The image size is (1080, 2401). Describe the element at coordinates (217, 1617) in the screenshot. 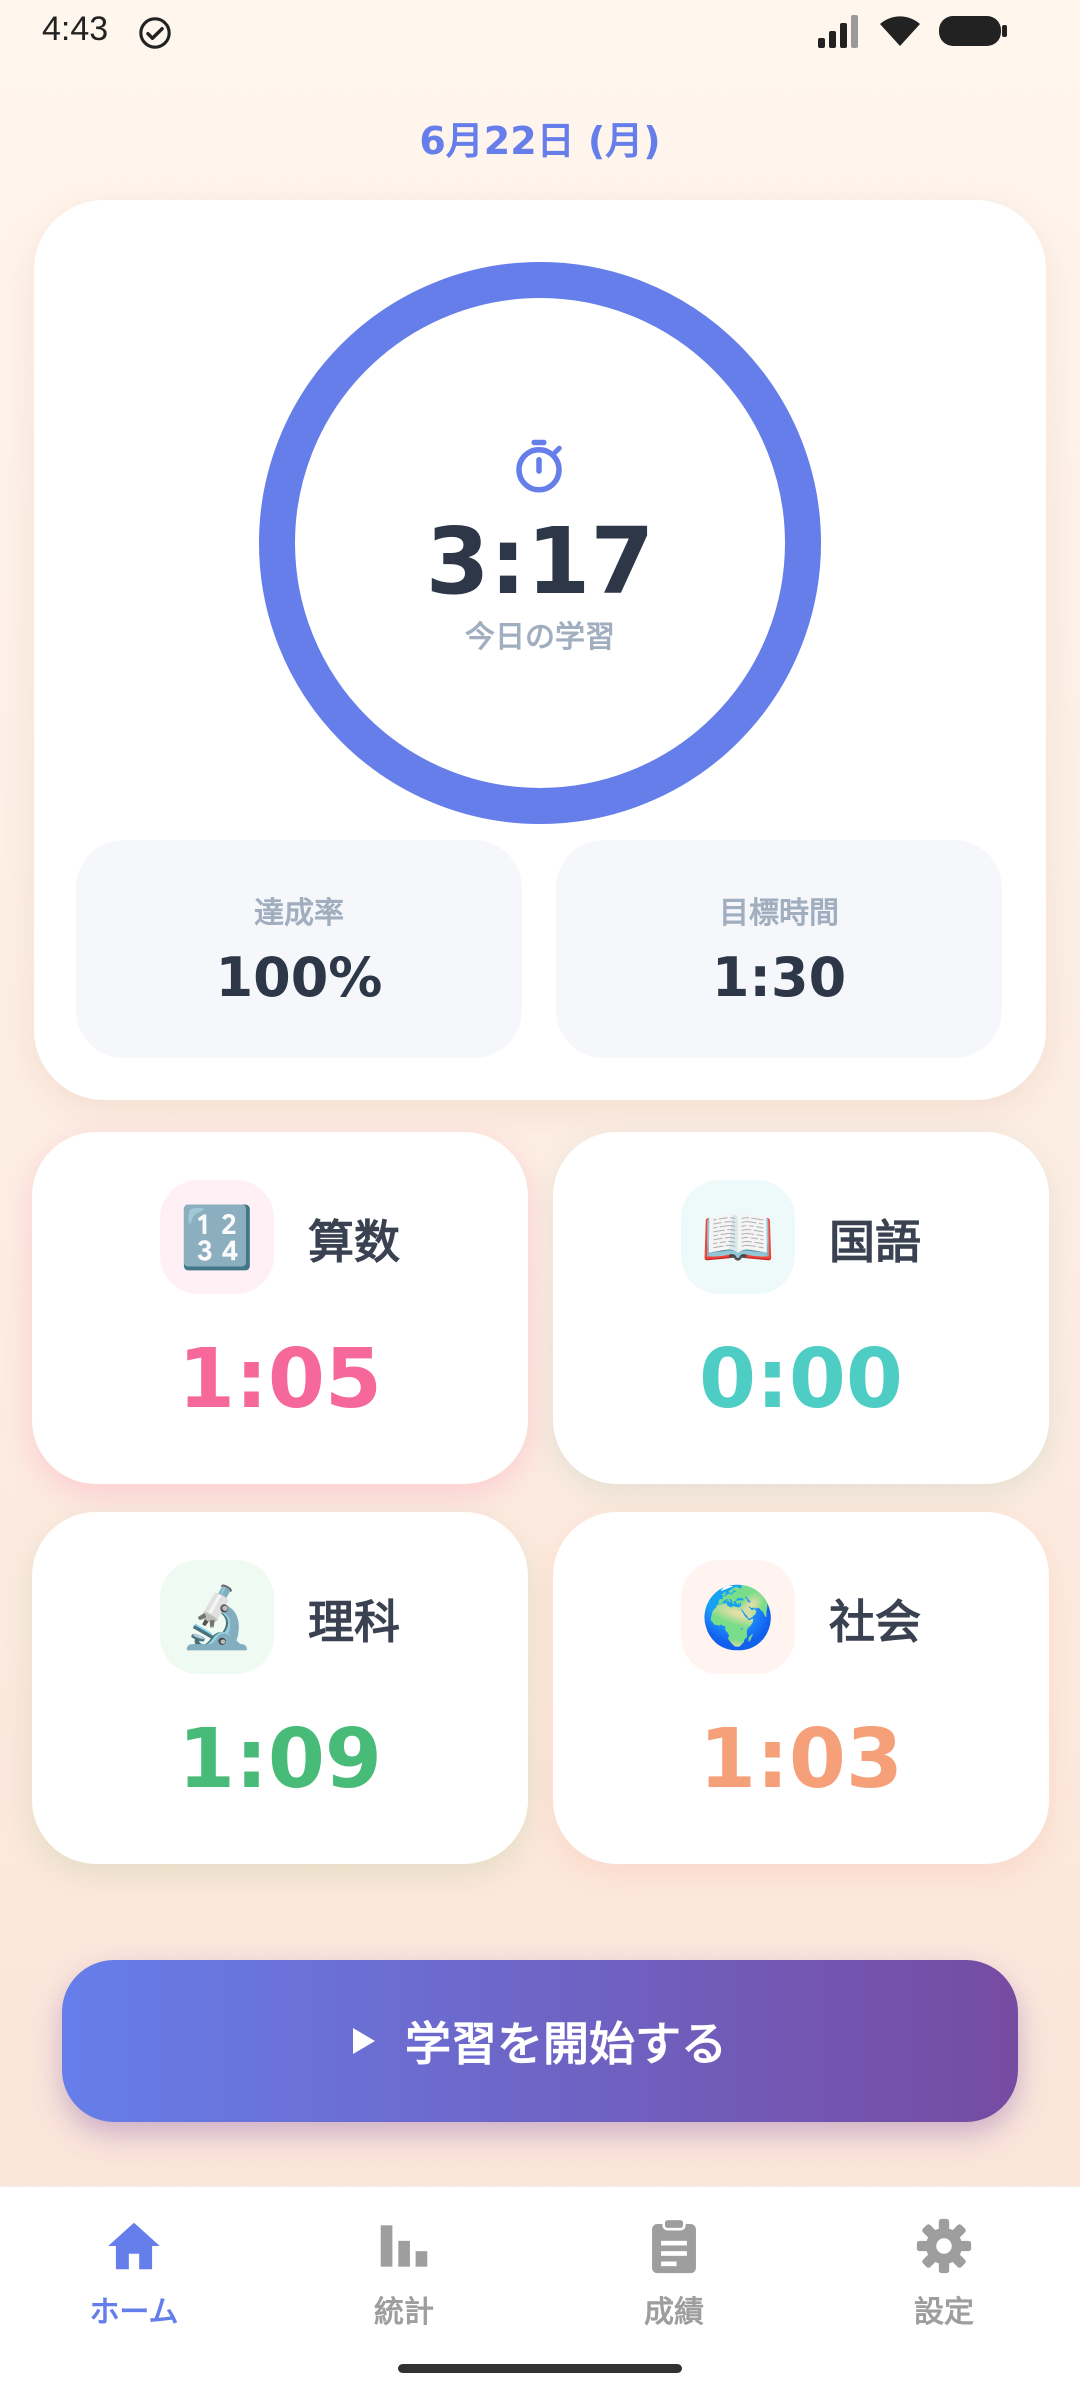

I see `microscope-icon: 🔬` at that location.